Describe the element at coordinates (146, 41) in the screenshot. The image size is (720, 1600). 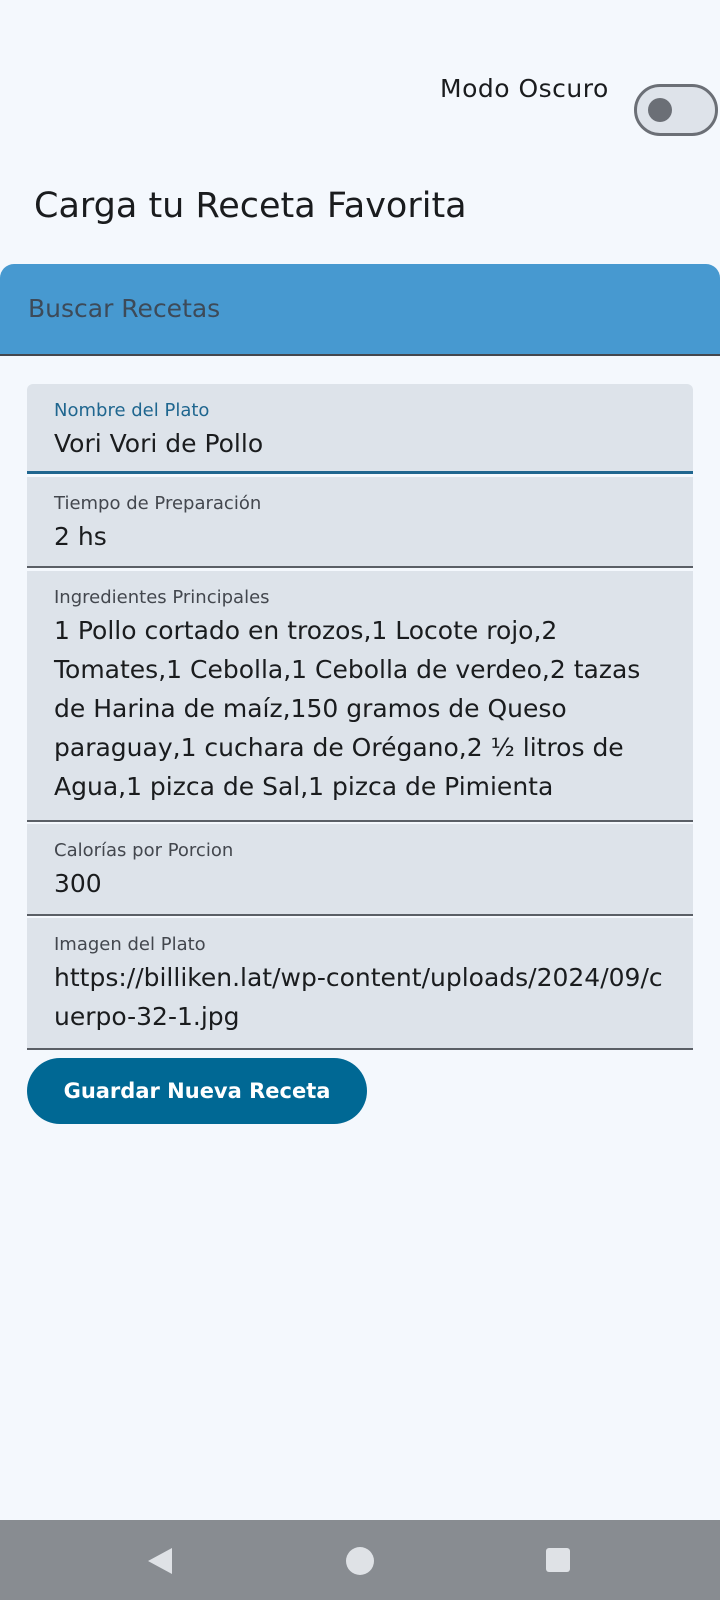
I see `teams-icon: ♫` at that location.